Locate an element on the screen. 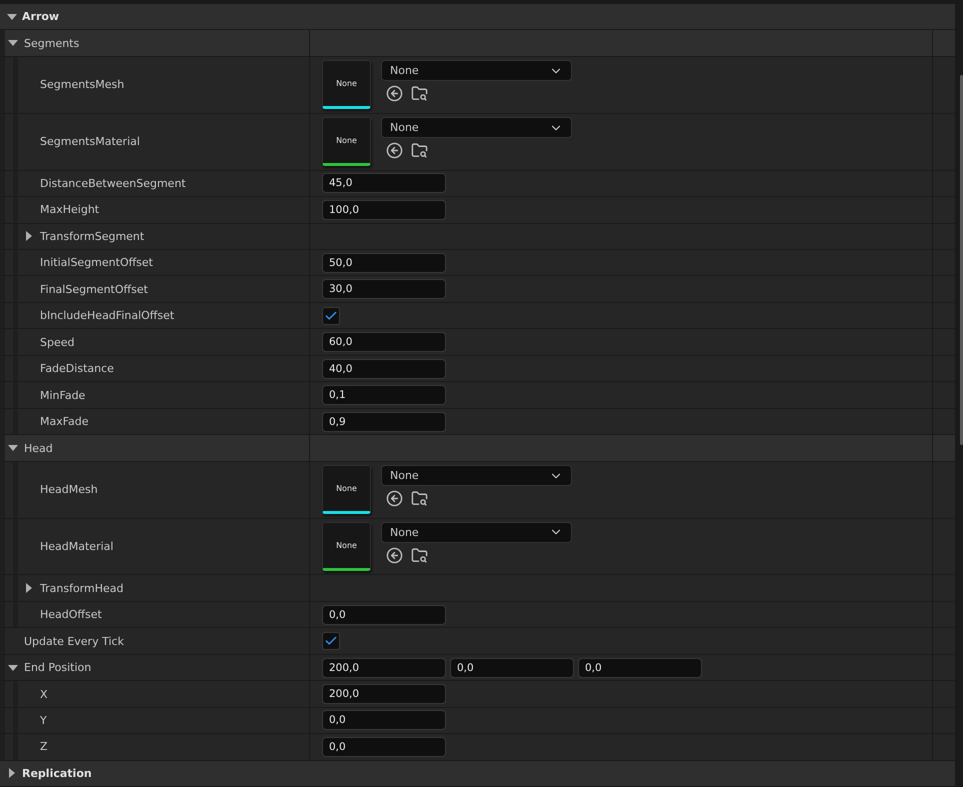 The height and width of the screenshot is (787, 963). property-name: TransformHead is located at coordinates (82, 588).